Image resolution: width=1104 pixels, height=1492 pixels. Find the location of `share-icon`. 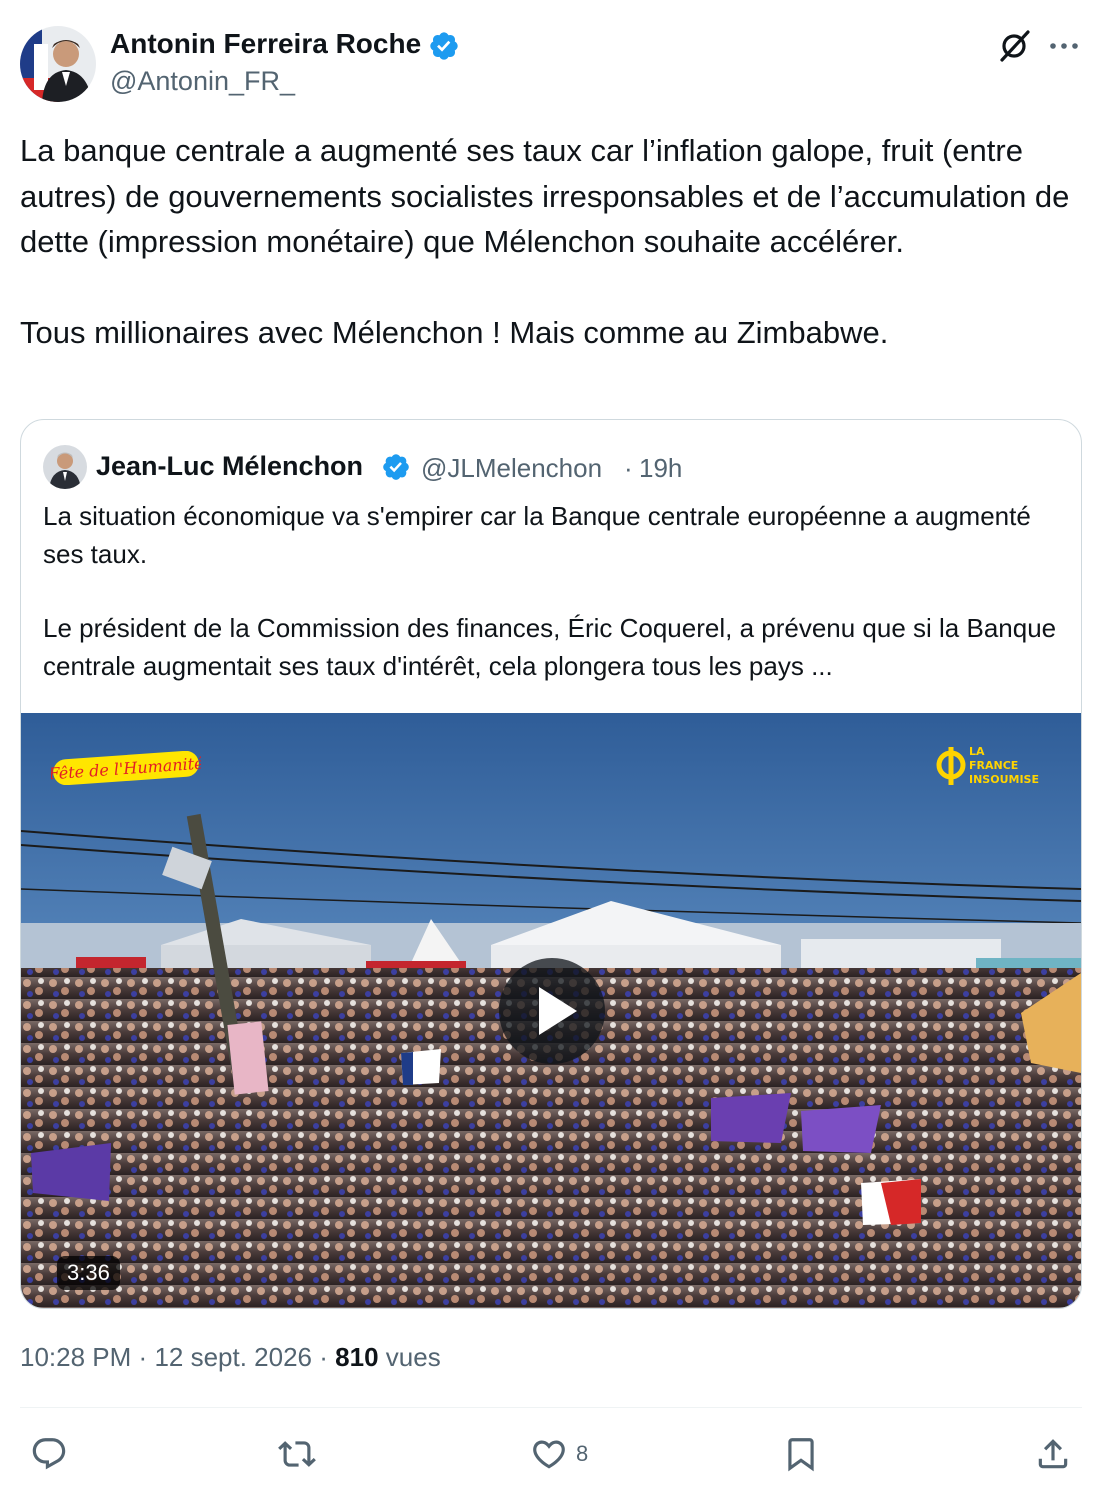

share-icon is located at coordinates (1053, 1454).